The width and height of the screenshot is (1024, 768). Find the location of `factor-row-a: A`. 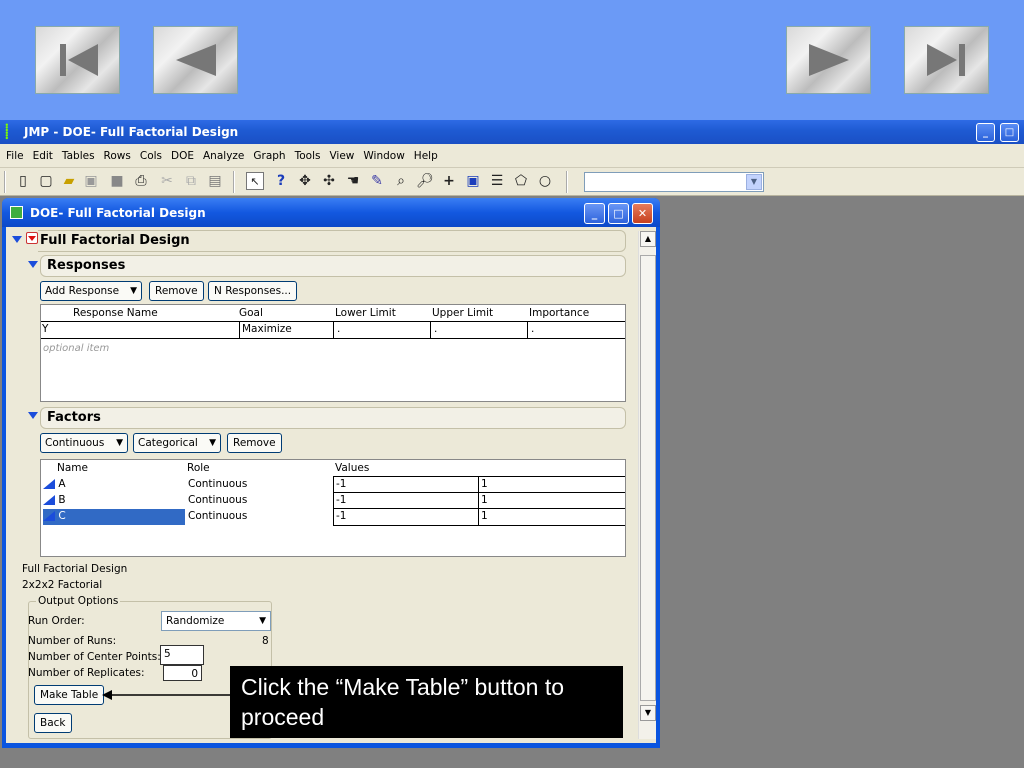

factor-row-a: A is located at coordinates (114, 484).